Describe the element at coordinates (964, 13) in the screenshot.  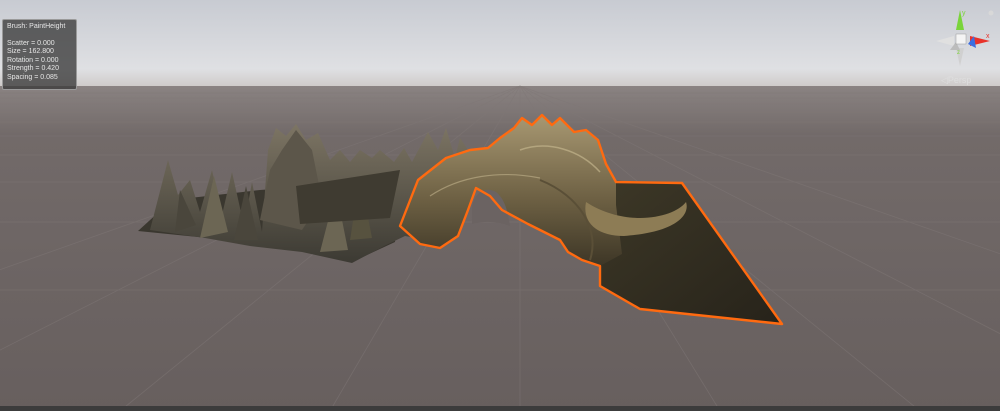
I see `svg-text: y` at that location.